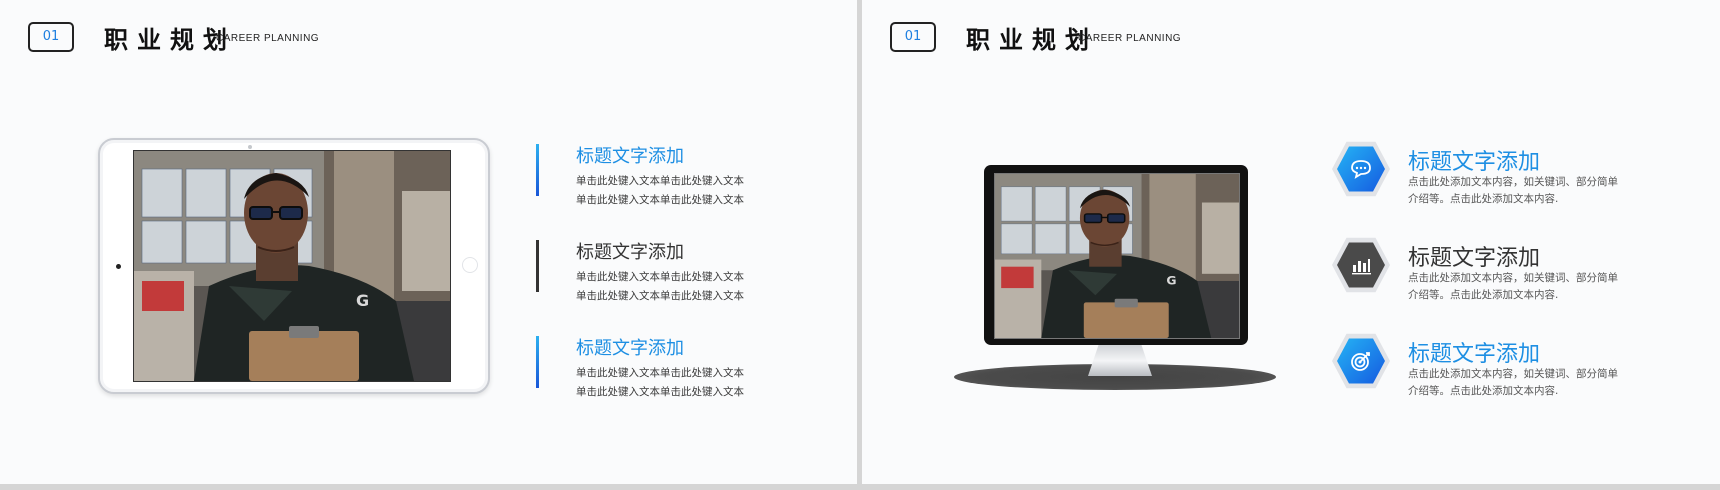 The image size is (1720, 490). I want to click on tablet-screen: G, so click(292, 266).